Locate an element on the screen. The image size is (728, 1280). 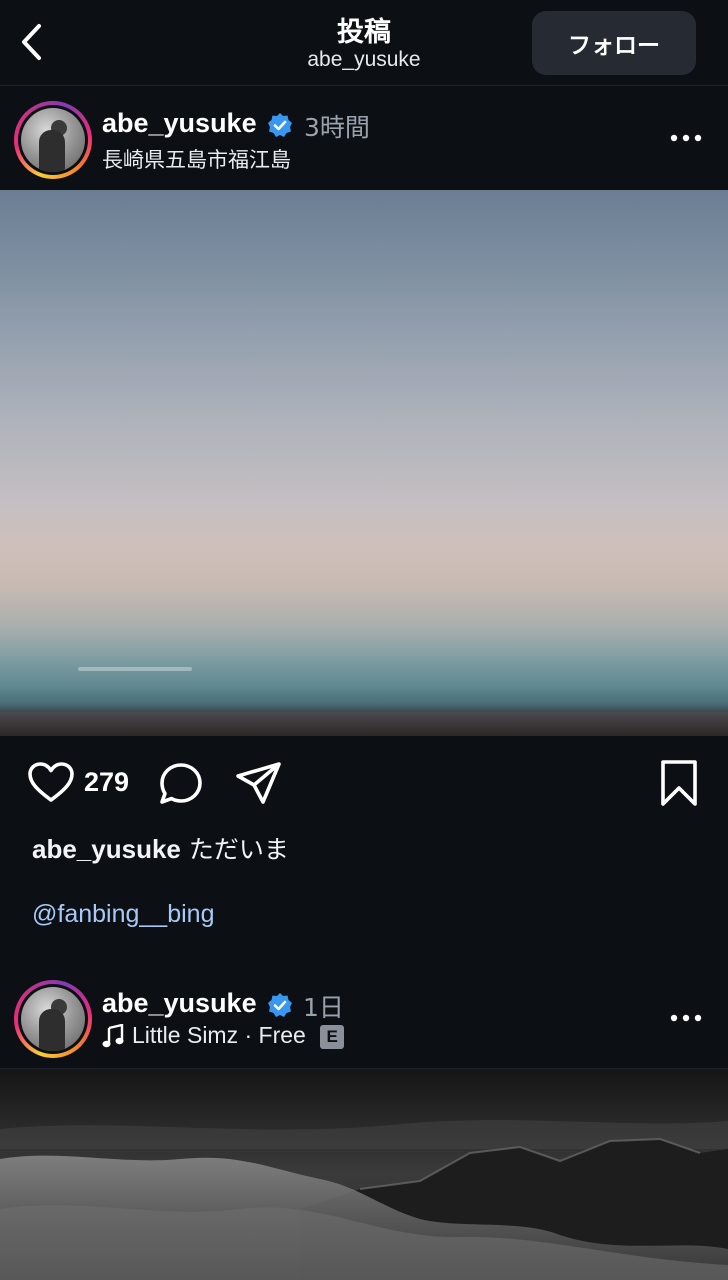
caption-text: ただいま is located at coordinates (238, 849).